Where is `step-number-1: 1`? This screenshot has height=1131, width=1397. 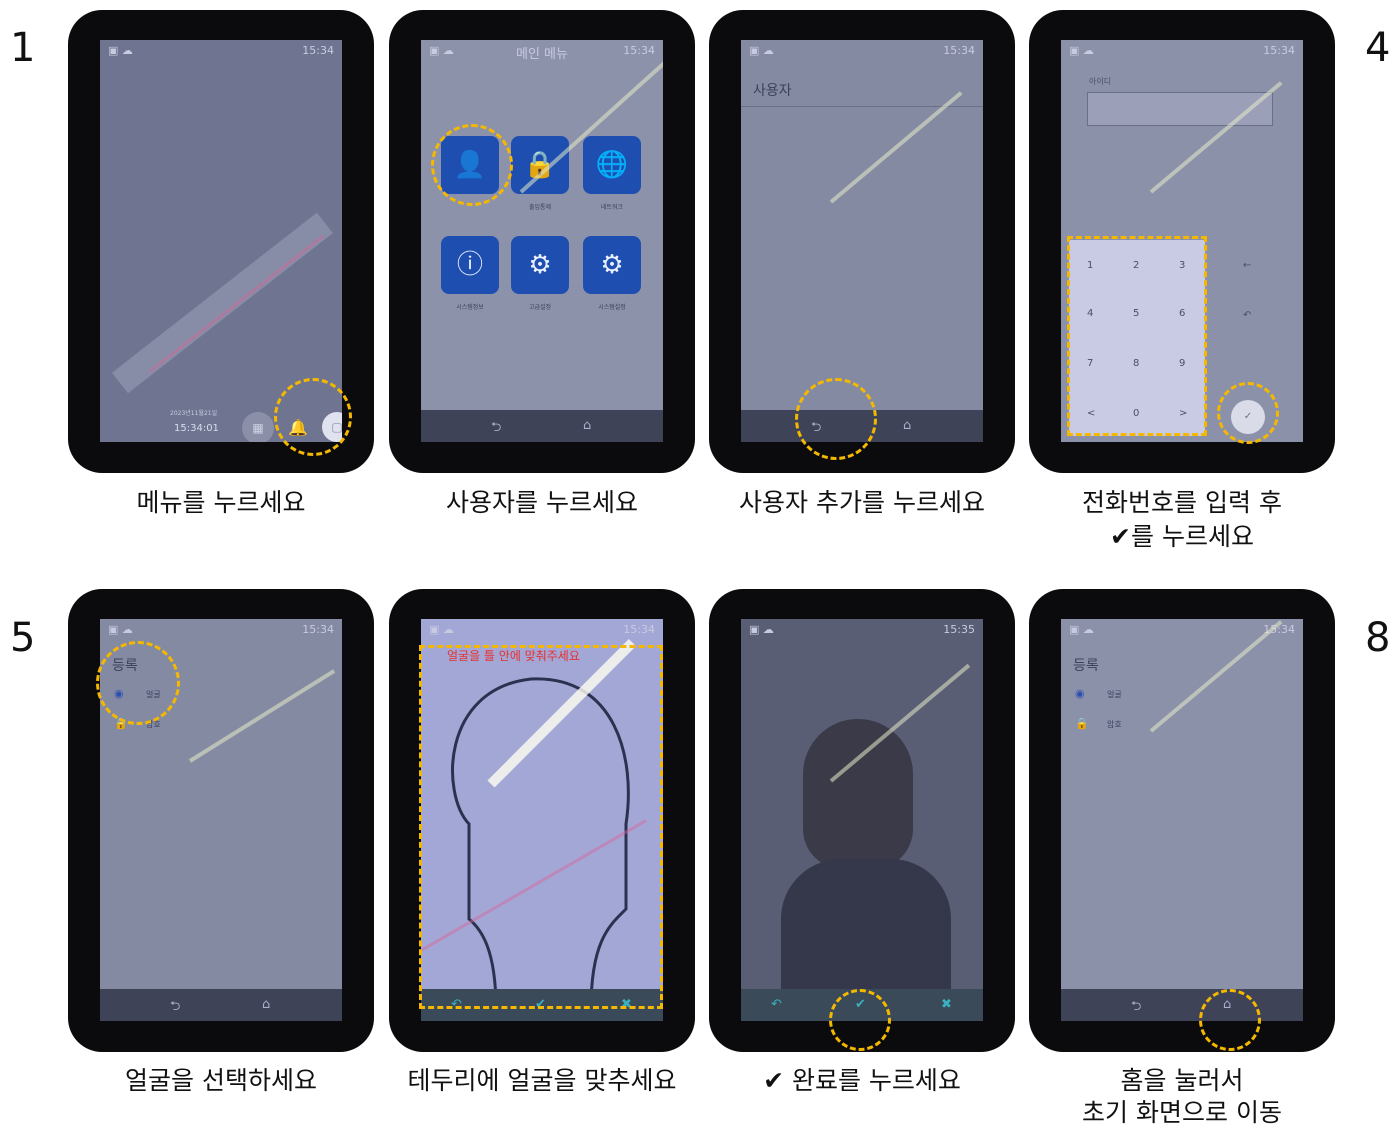
step-number-1: 1 is located at coordinates (23, 48).